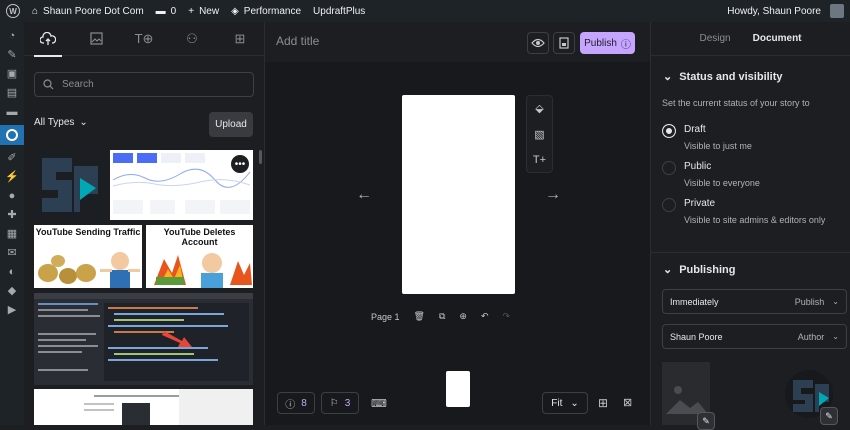  I want to click on library-scrollbar, so click(260, 157).